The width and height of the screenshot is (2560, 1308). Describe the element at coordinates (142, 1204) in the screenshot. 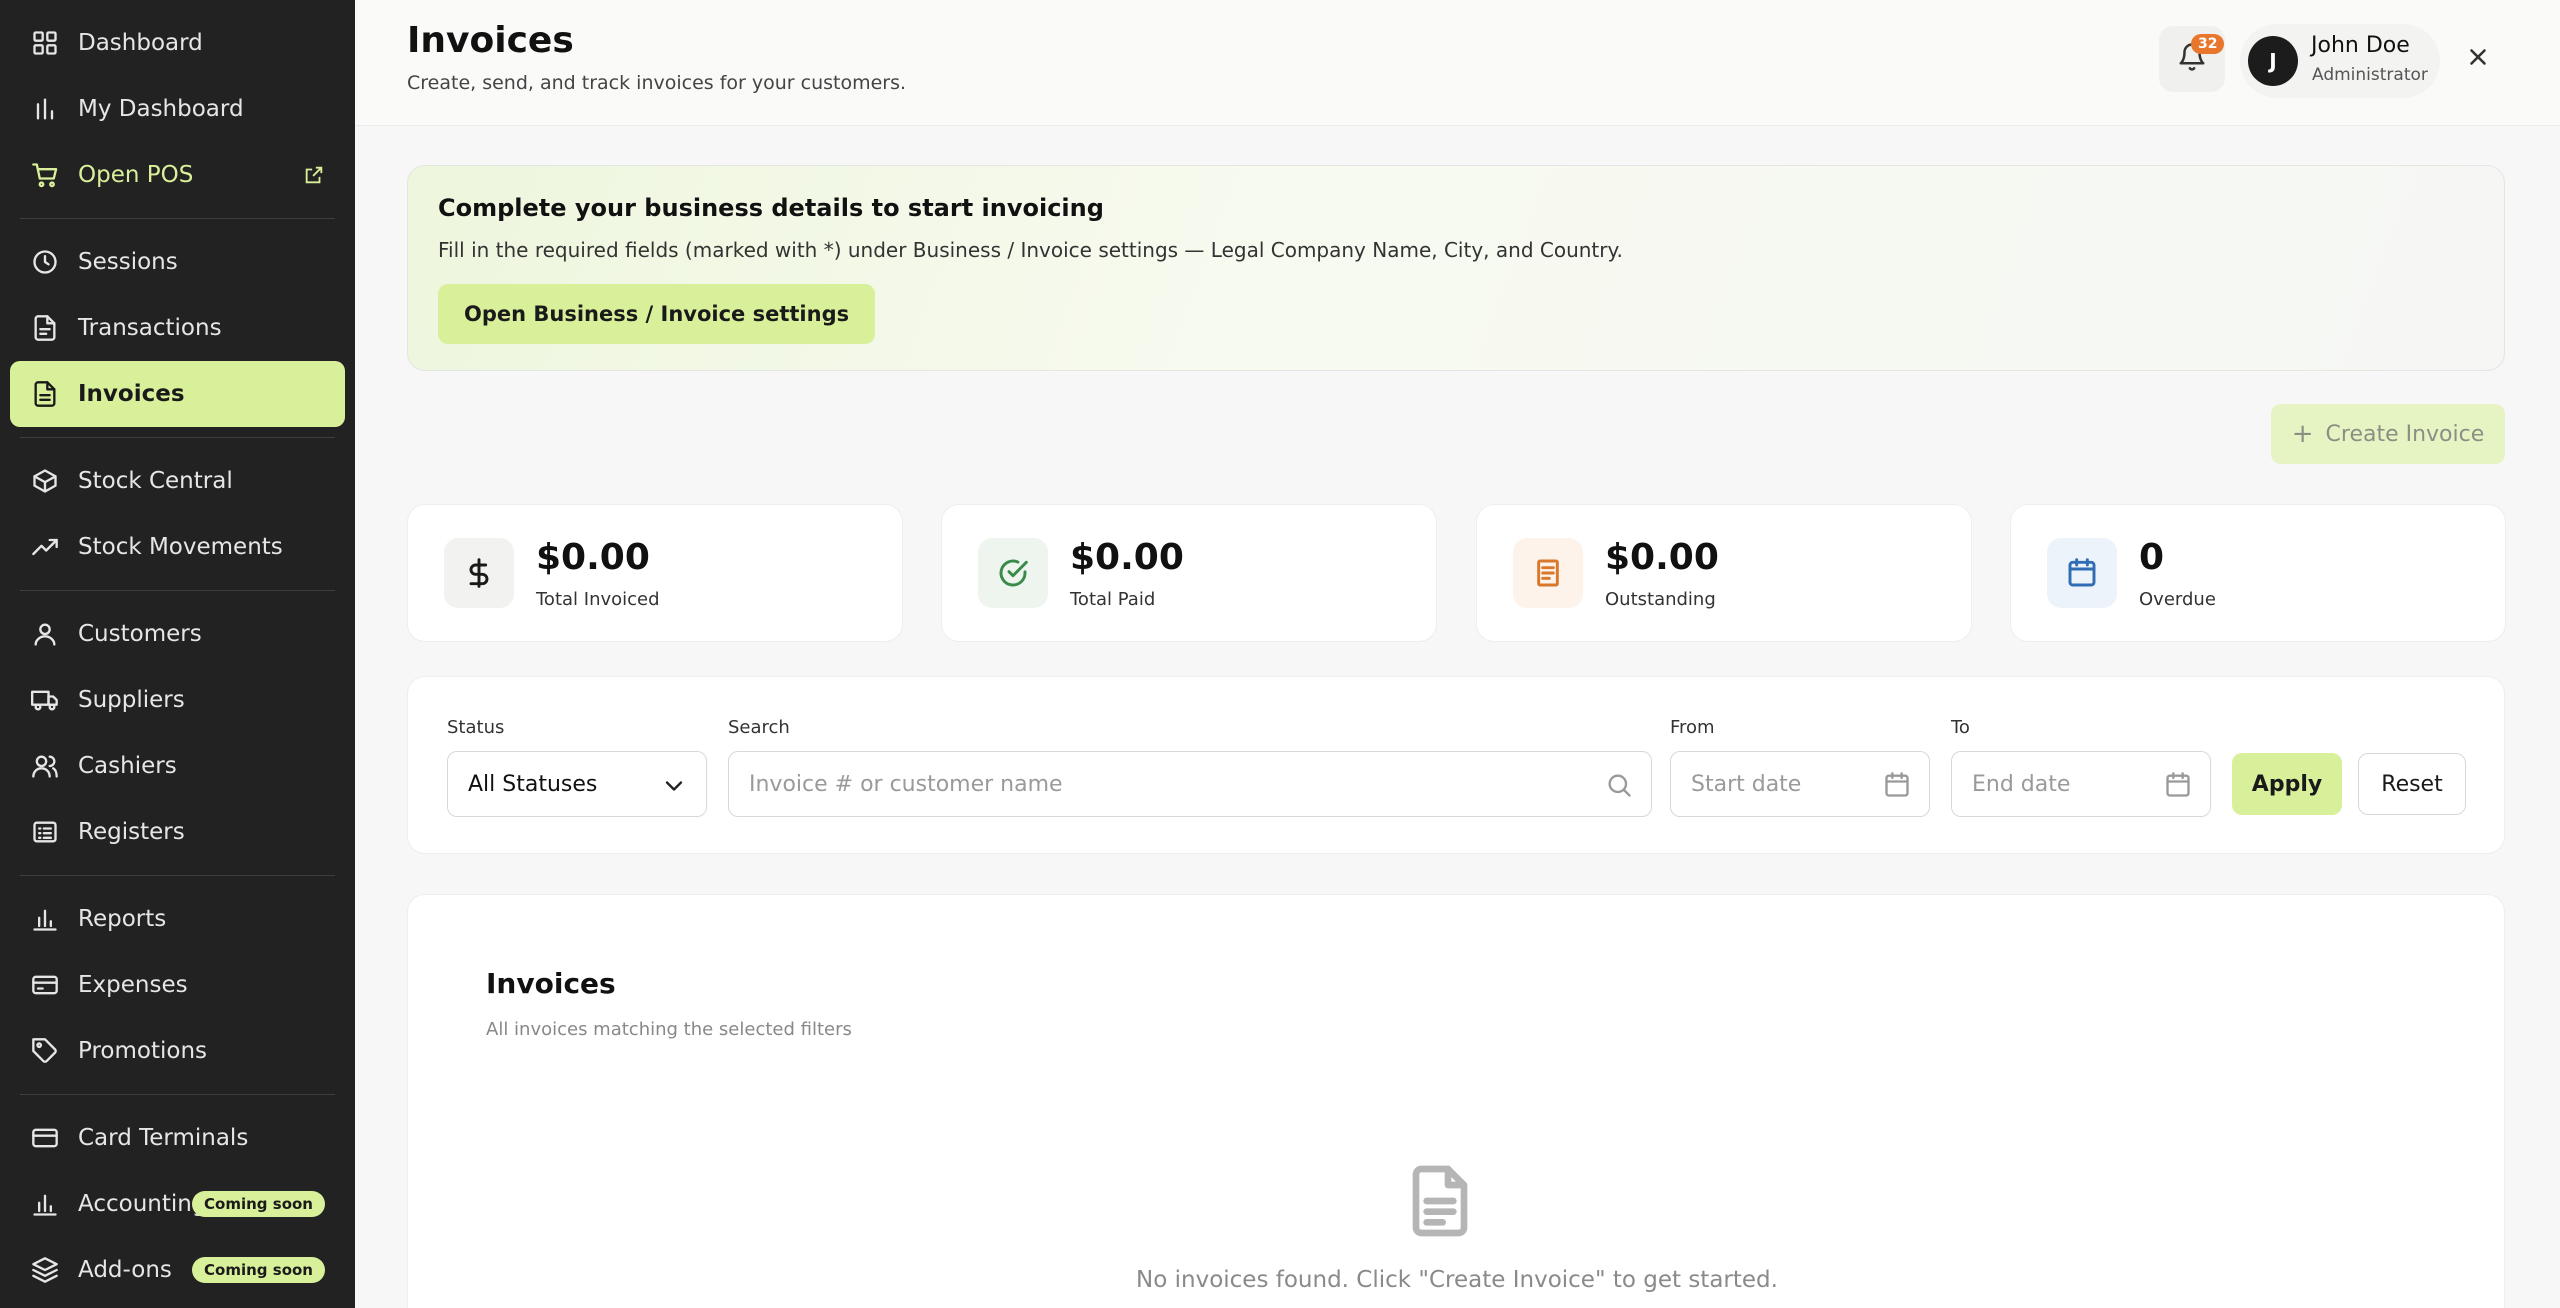

I see `sidebar-item-label: Accounting` at that location.